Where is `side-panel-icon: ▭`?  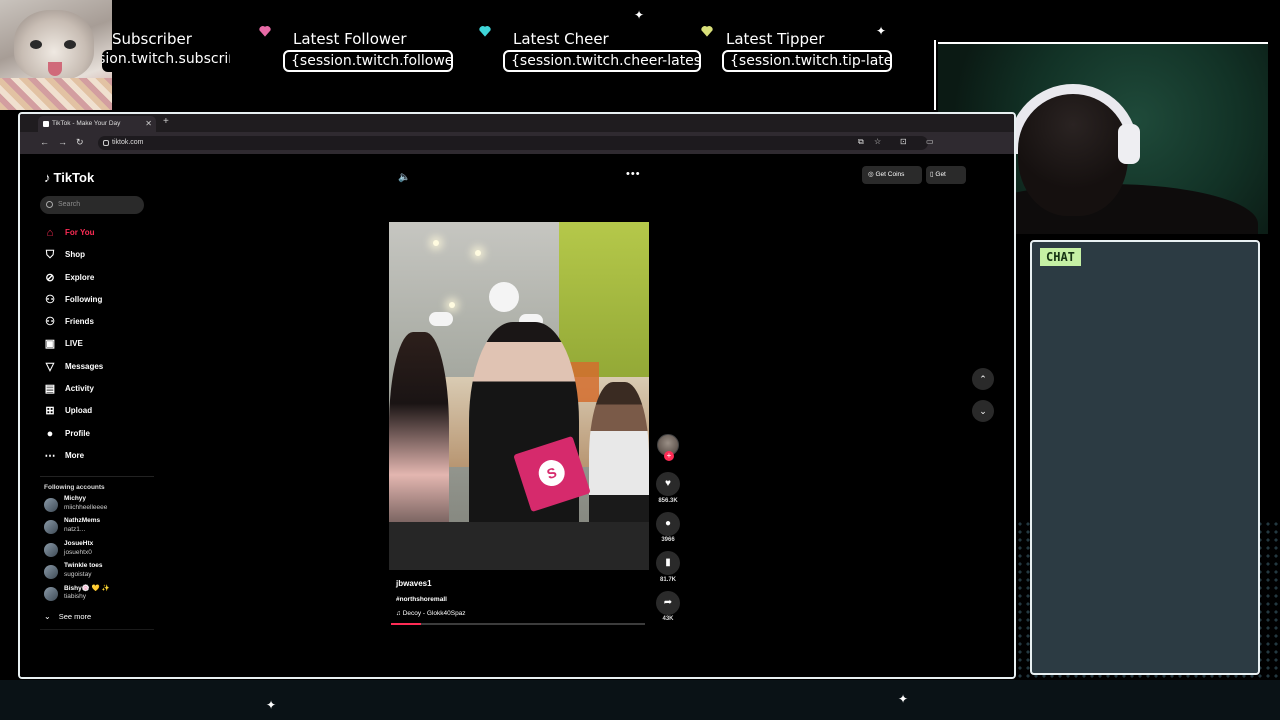 side-panel-icon: ▭ is located at coordinates (930, 141).